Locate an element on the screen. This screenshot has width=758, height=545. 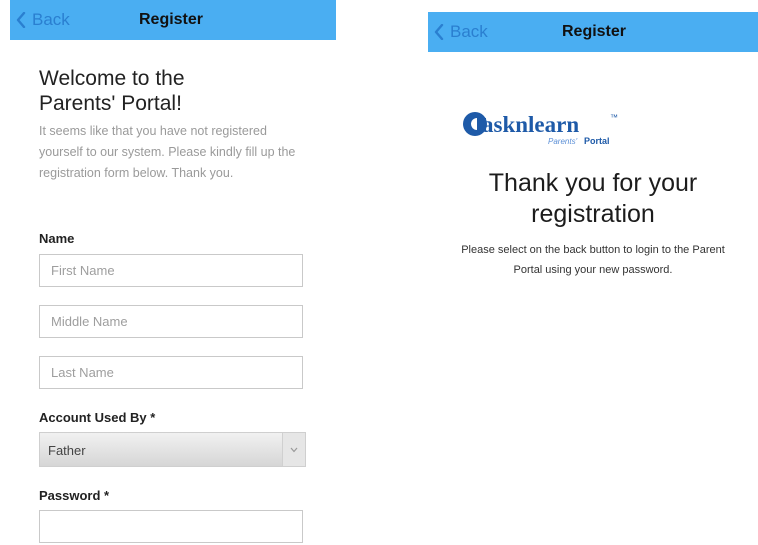
asknlearn-logo: asknlearn ™ Parents' Portal is located at coordinates (540, 129).